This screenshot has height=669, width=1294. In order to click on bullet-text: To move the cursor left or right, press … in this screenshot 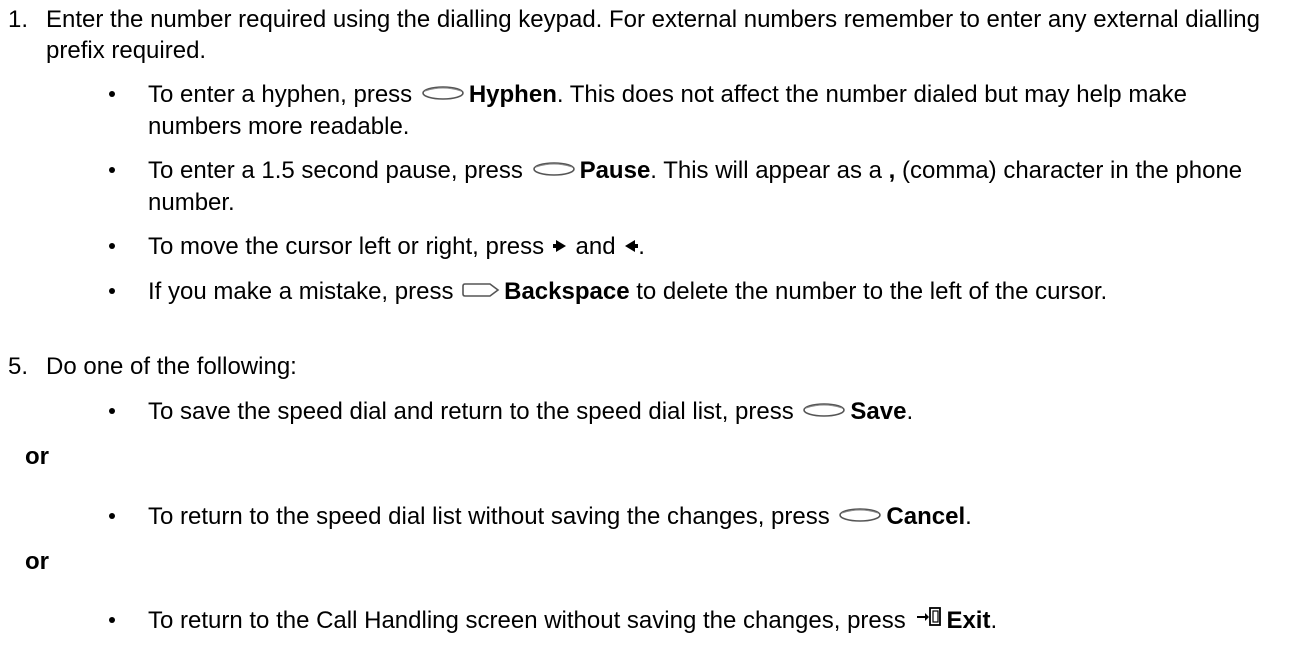, I will do `click(717, 247)`.